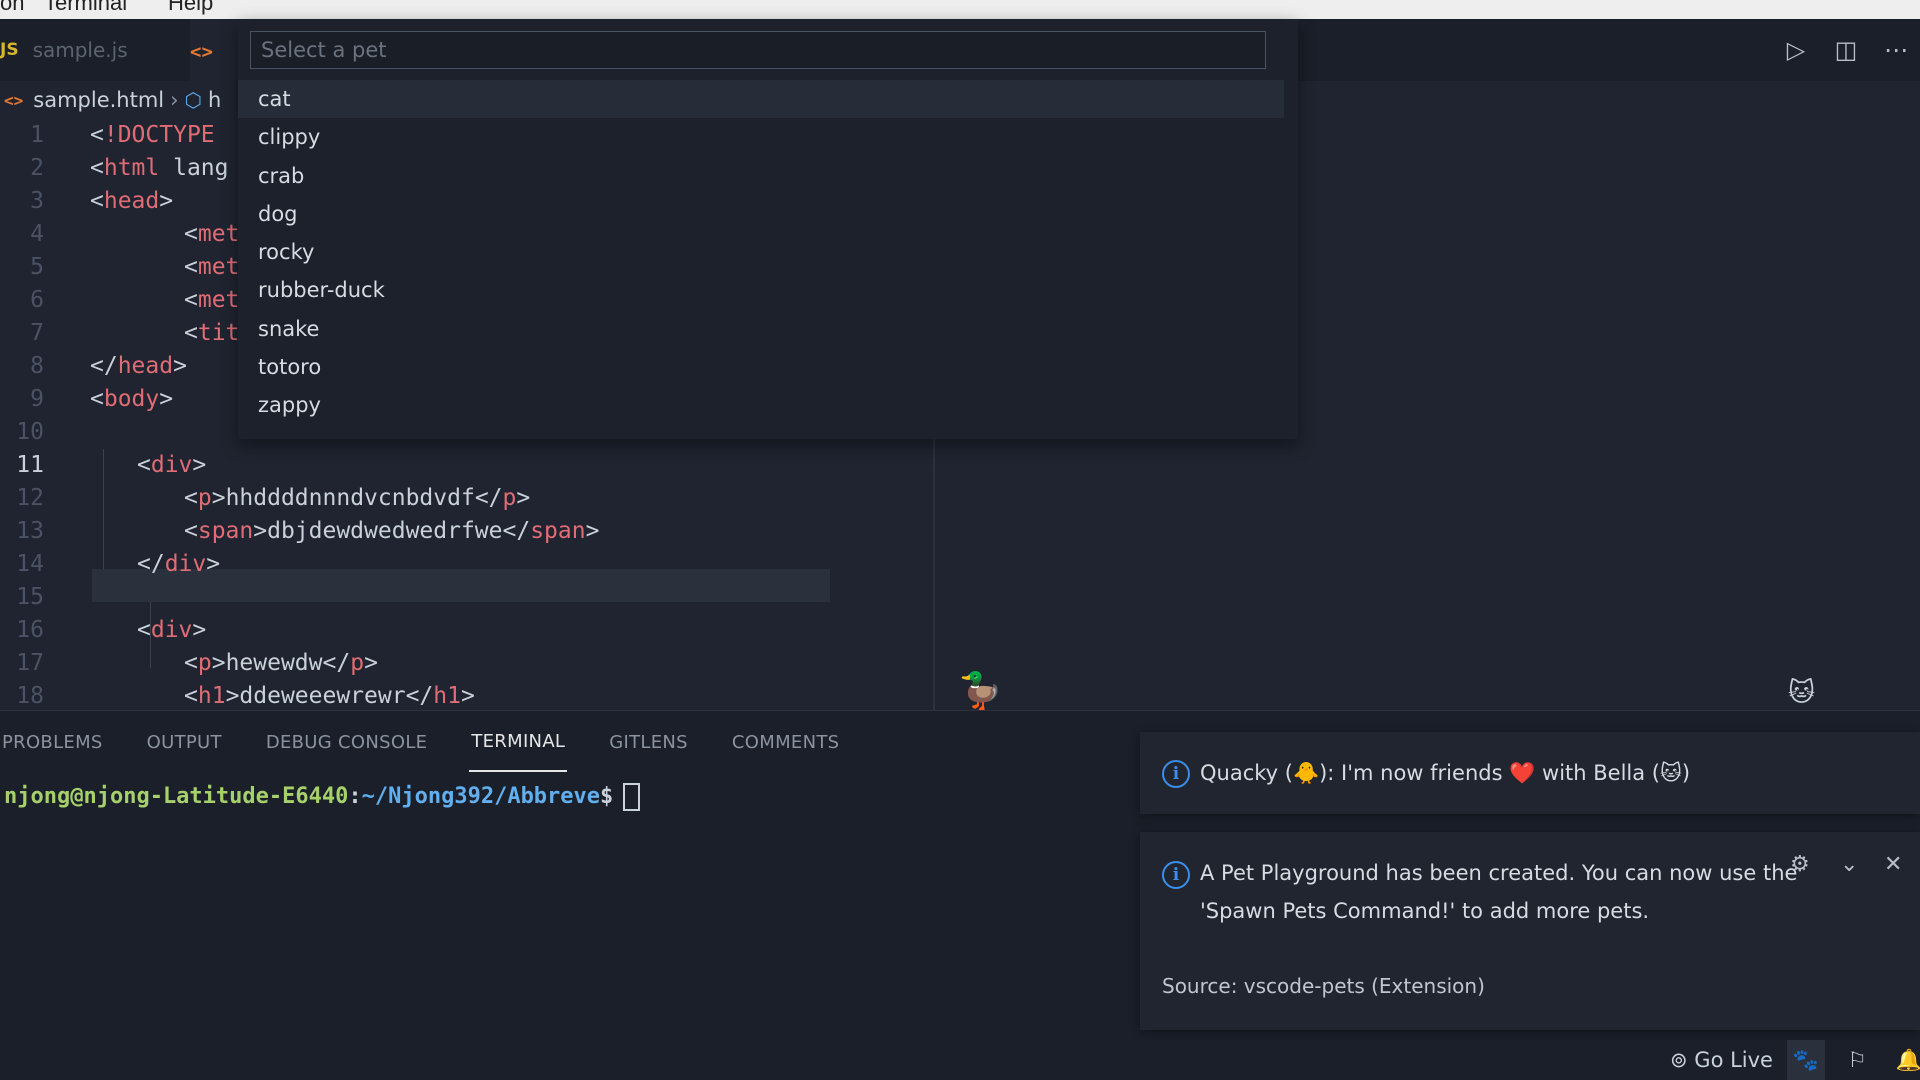  Describe the element at coordinates (1425, 911) in the screenshot. I see `notification-text-line2: 'Spawn Pets Command!' to add more pets.` at that location.